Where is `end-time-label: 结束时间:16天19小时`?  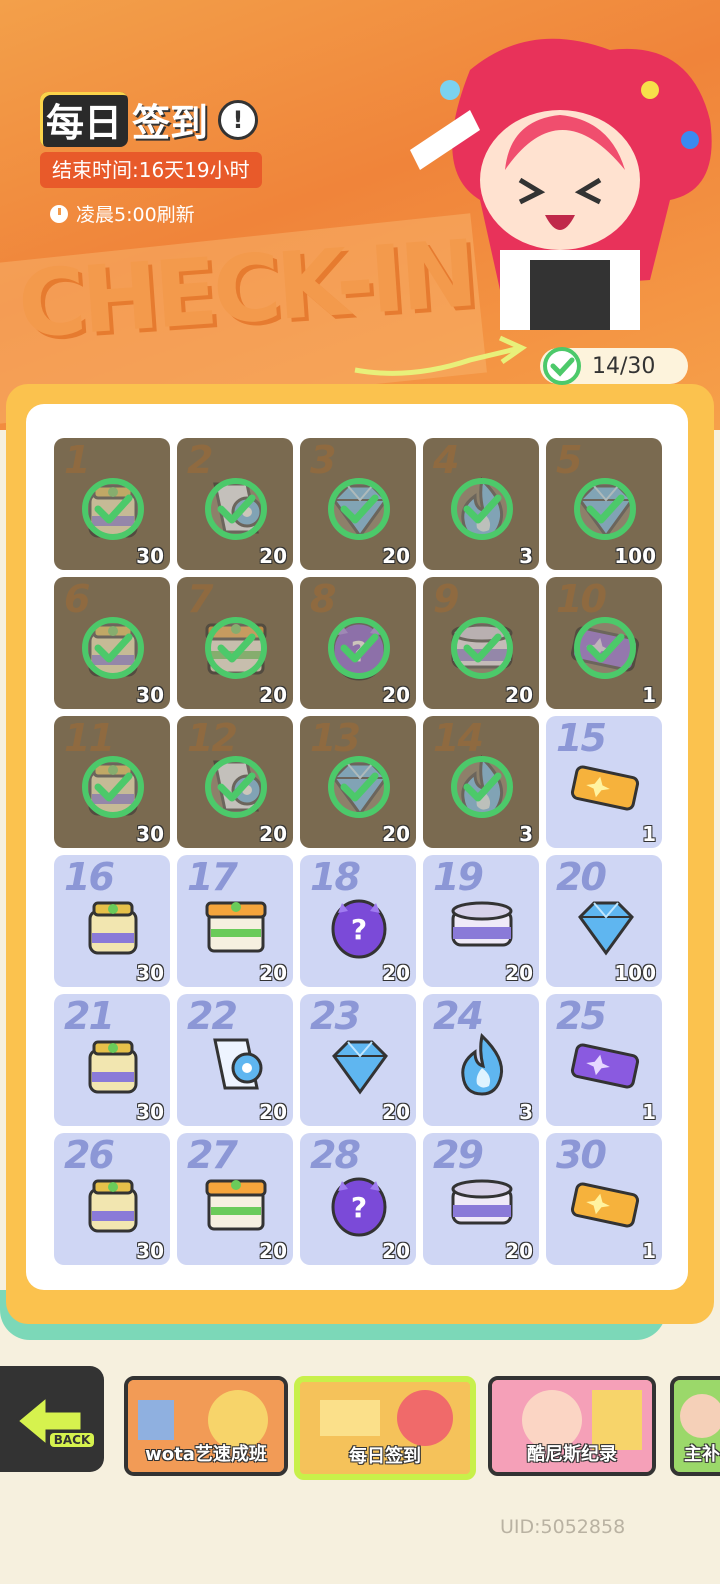 end-time-label: 结束时间:16天19小时 is located at coordinates (151, 170).